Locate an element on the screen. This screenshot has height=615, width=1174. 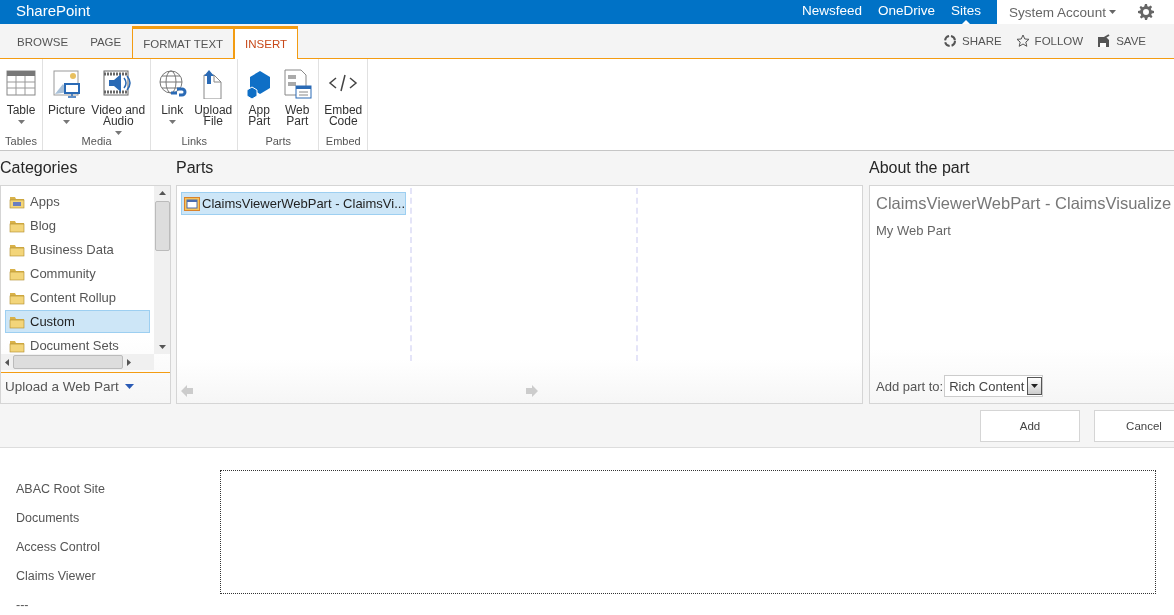
group-label: Tables is located at coordinates (21, 142).